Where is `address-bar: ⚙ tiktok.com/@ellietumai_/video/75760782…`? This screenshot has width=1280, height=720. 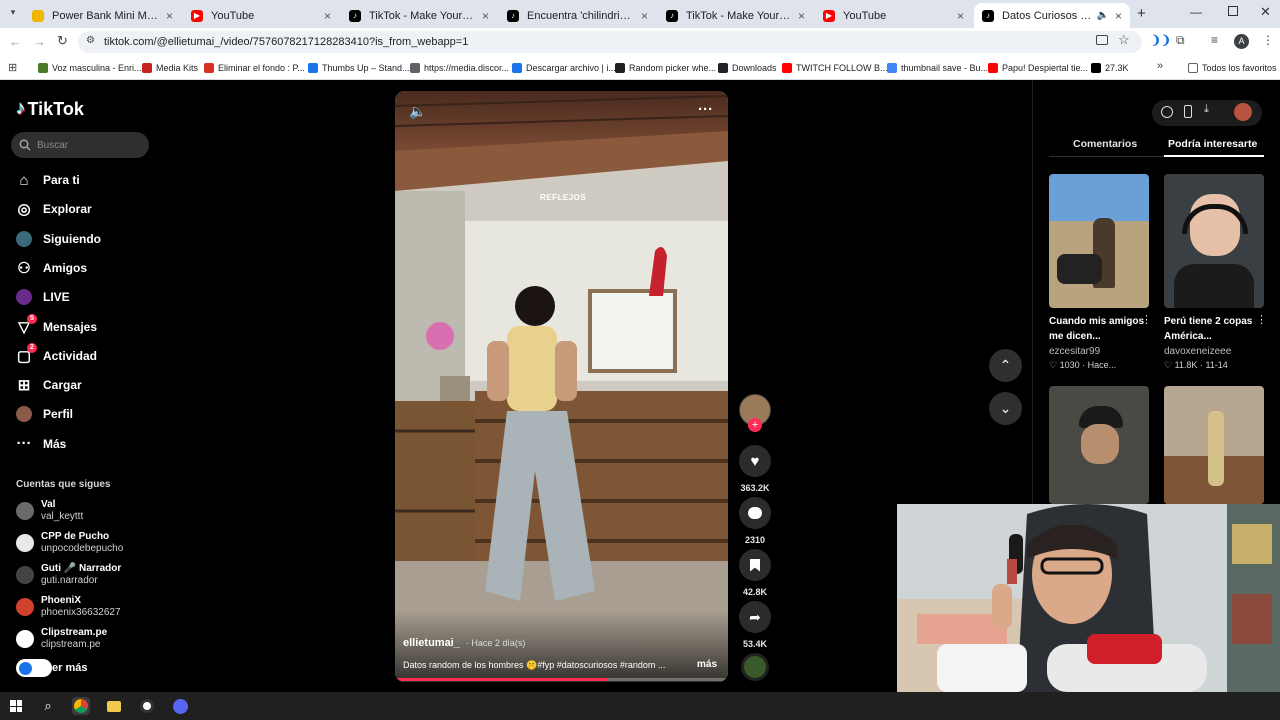 address-bar: ⚙ tiktok.com/@ellietumai_/video/75760782… is located at coordinates (610, 42).